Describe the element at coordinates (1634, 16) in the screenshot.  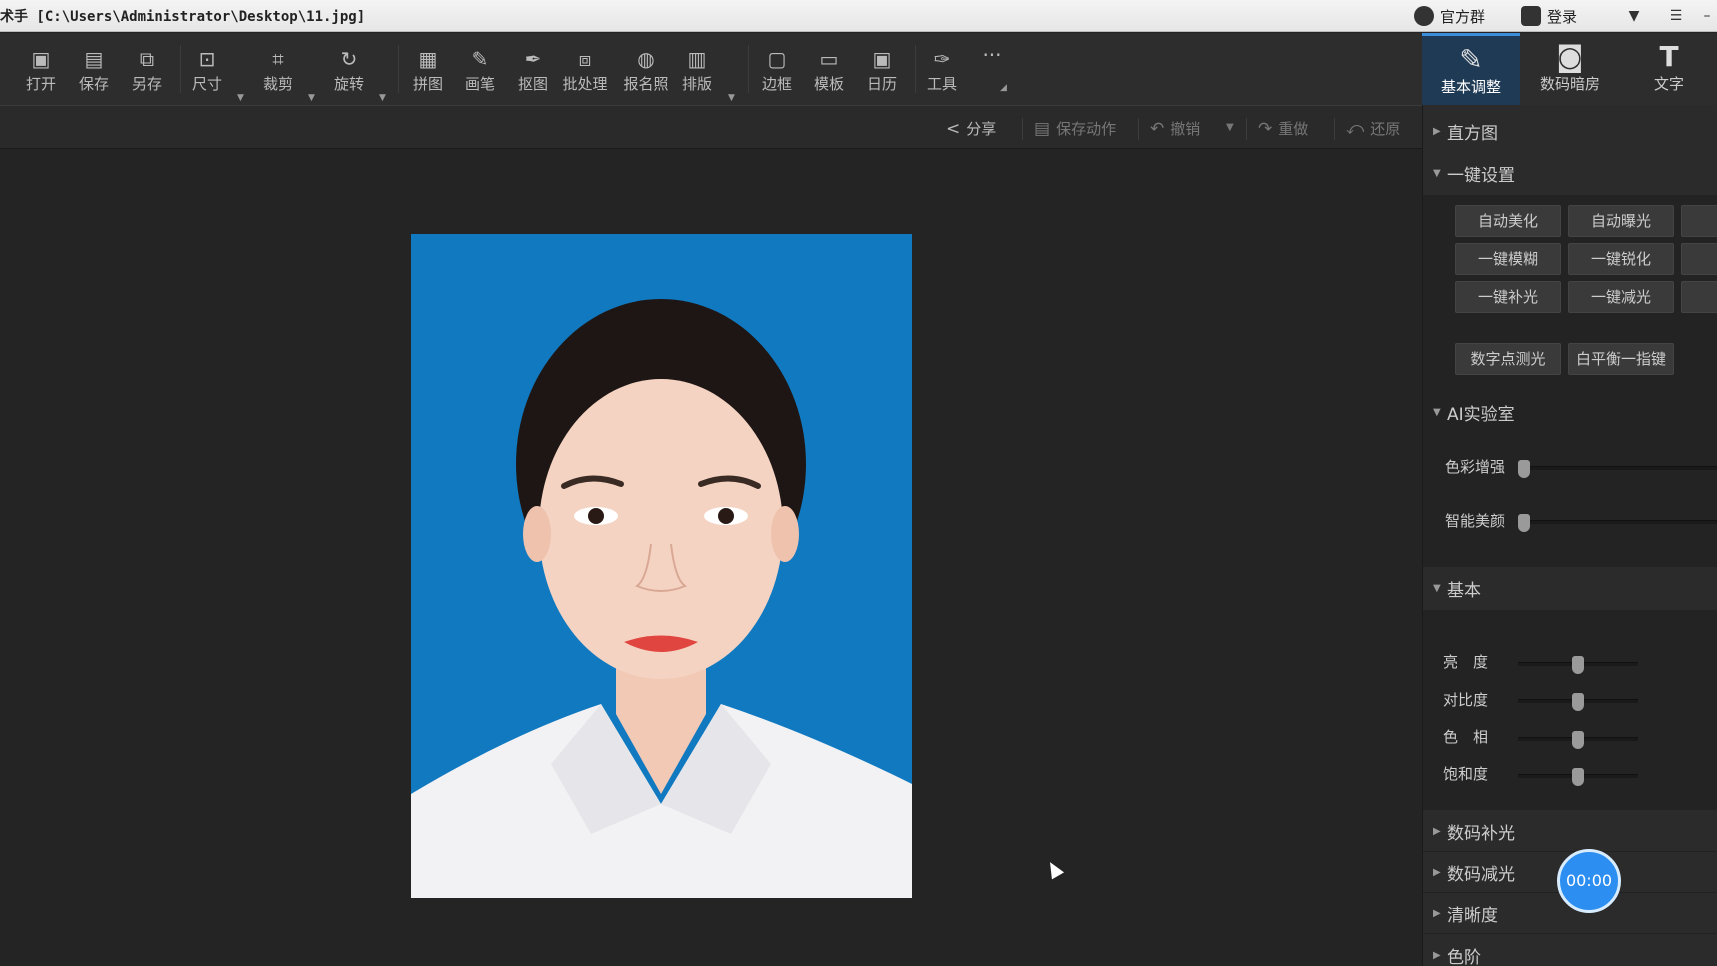
I see `skin-icon: ▼` at that location.